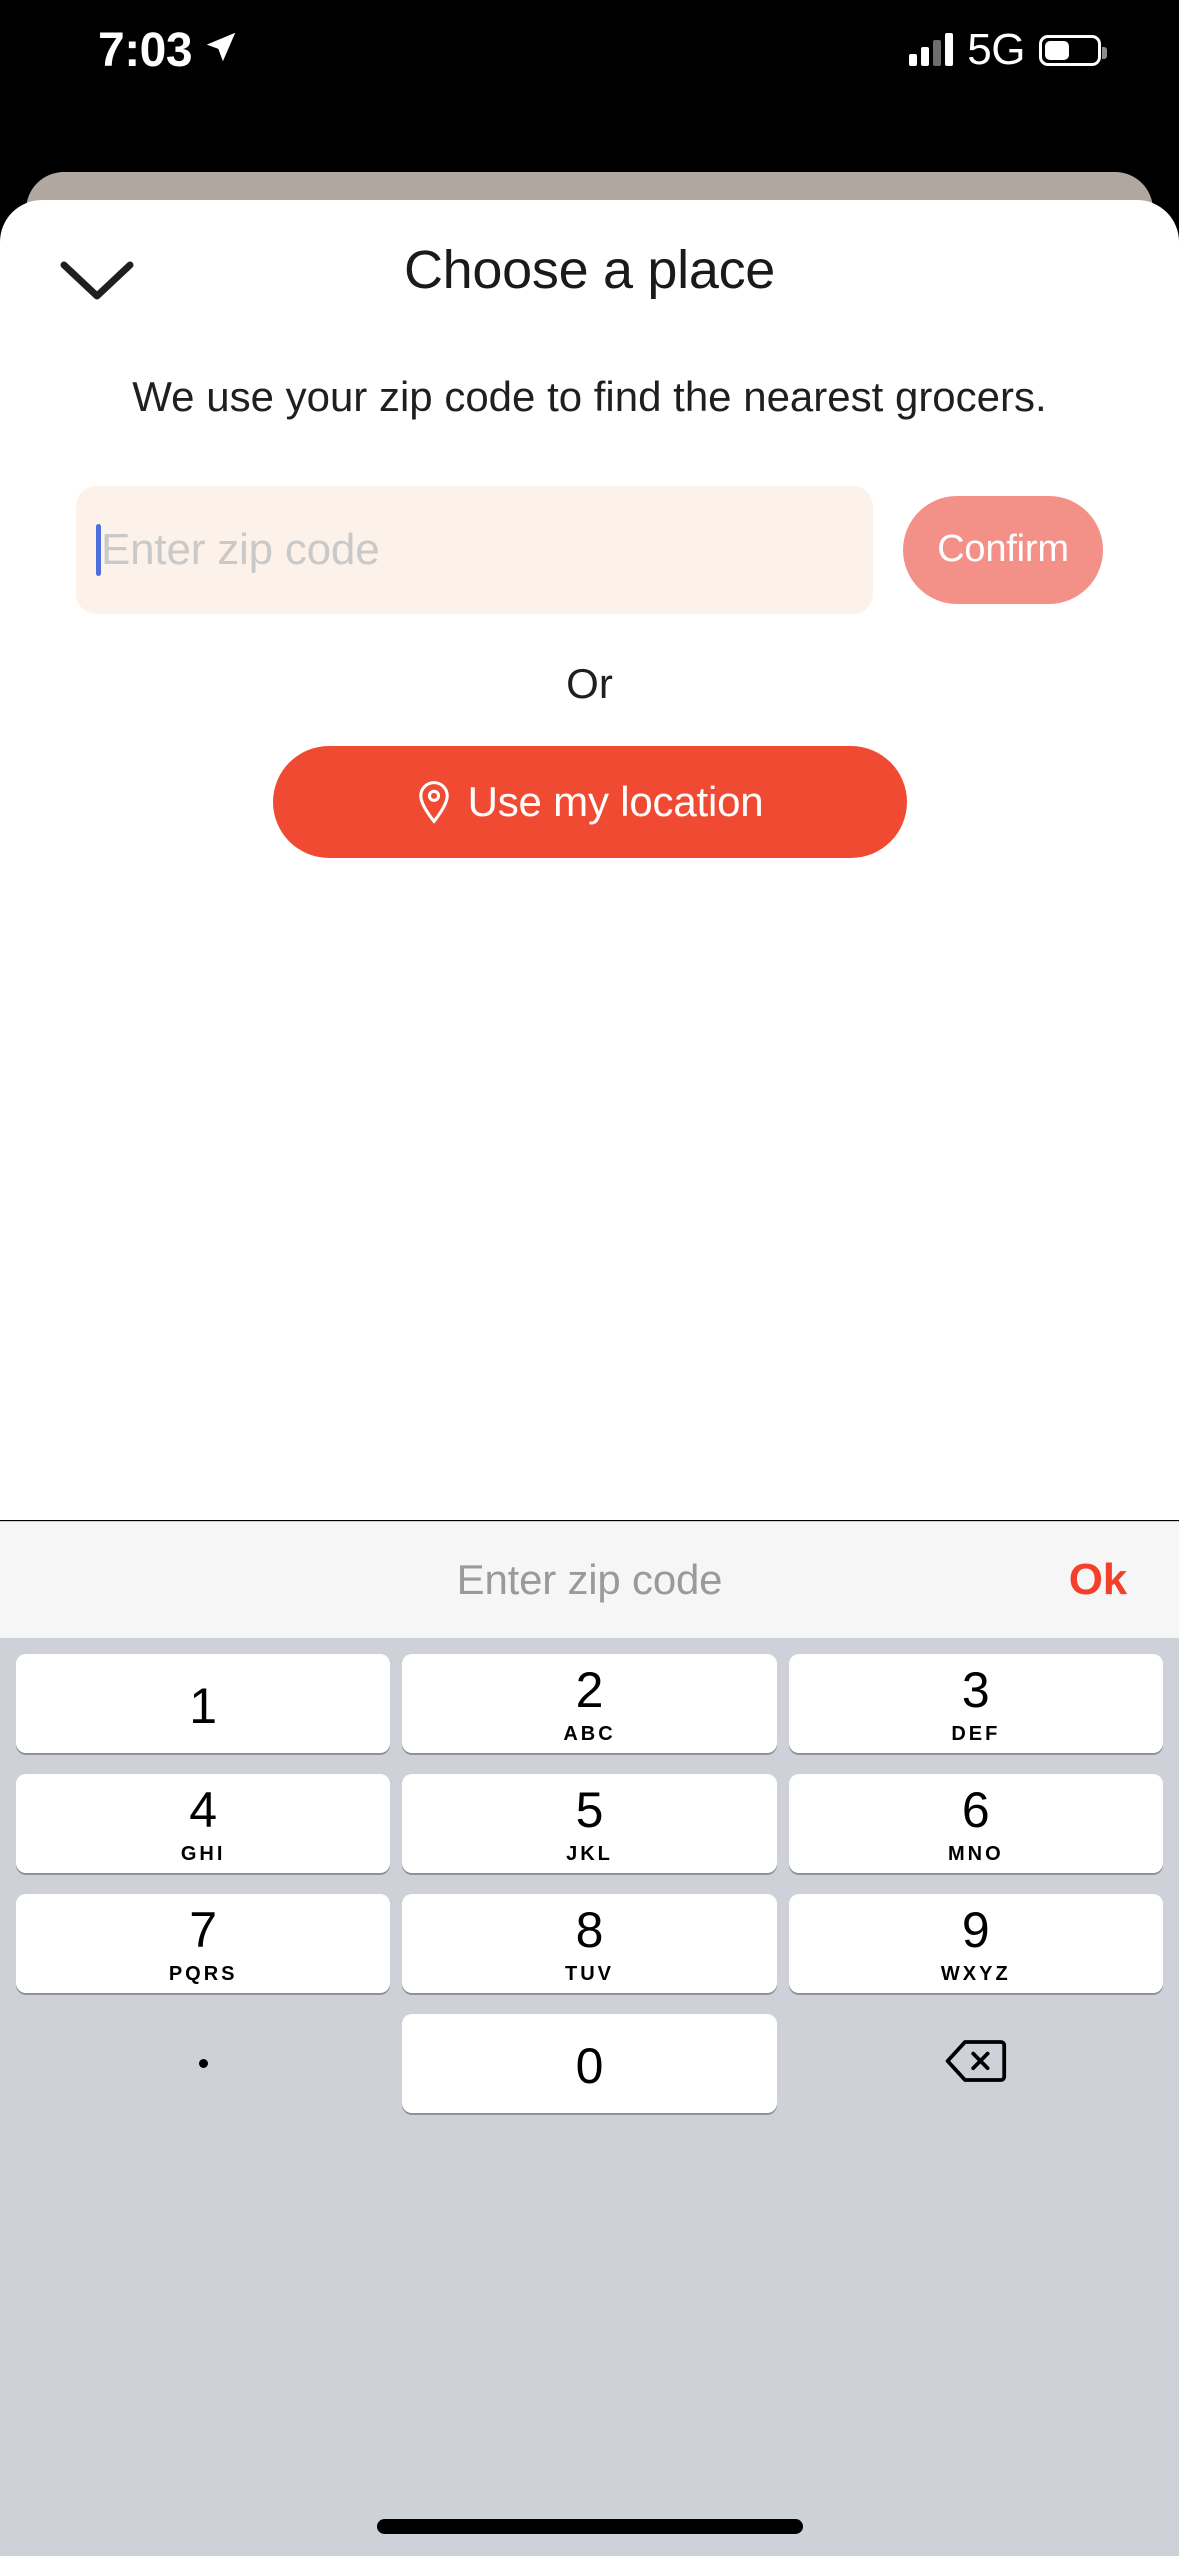  I want to click on key-digit: 1, so click(203, 1705).